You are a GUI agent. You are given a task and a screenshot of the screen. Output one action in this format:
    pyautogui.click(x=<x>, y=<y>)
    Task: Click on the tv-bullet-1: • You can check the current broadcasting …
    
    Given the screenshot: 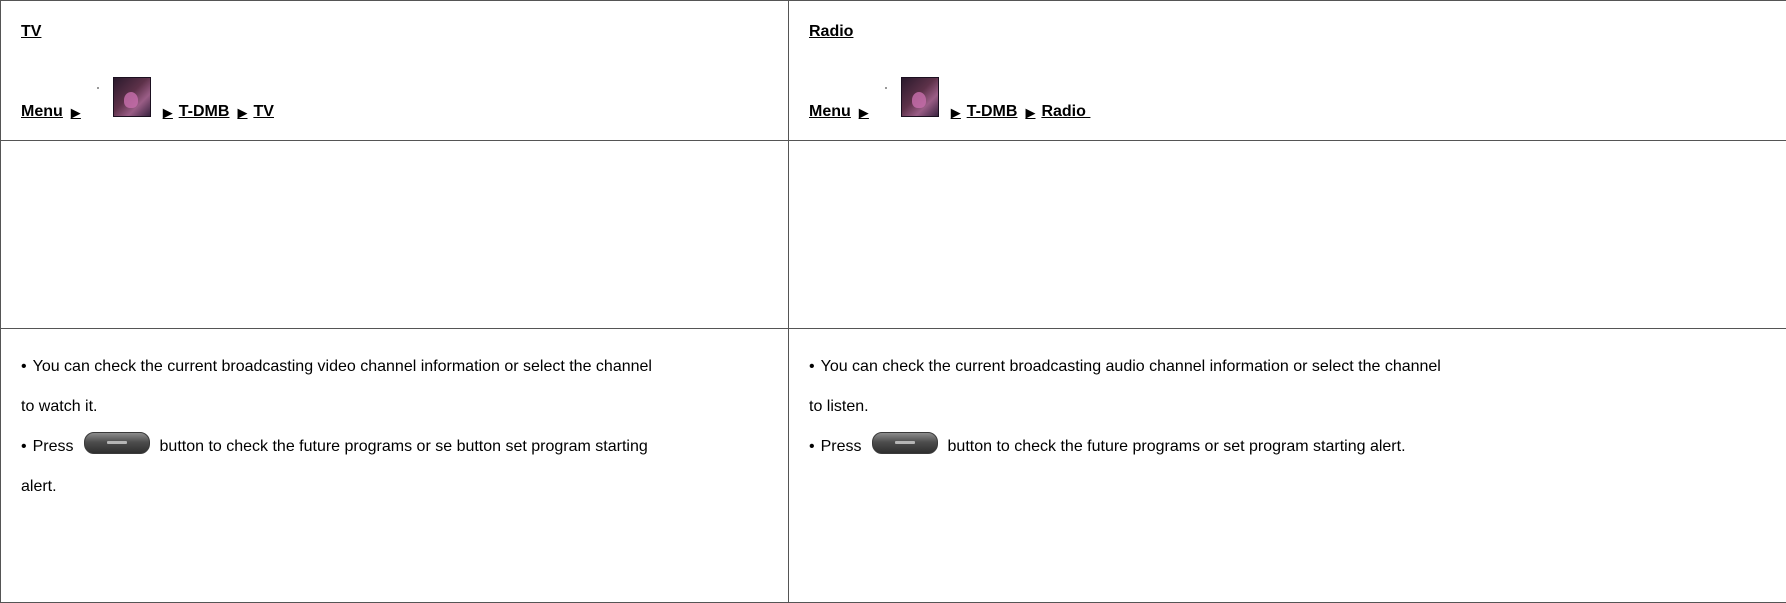 What is the action you would take?
    pyautogui.click(x=404, y=367)
    